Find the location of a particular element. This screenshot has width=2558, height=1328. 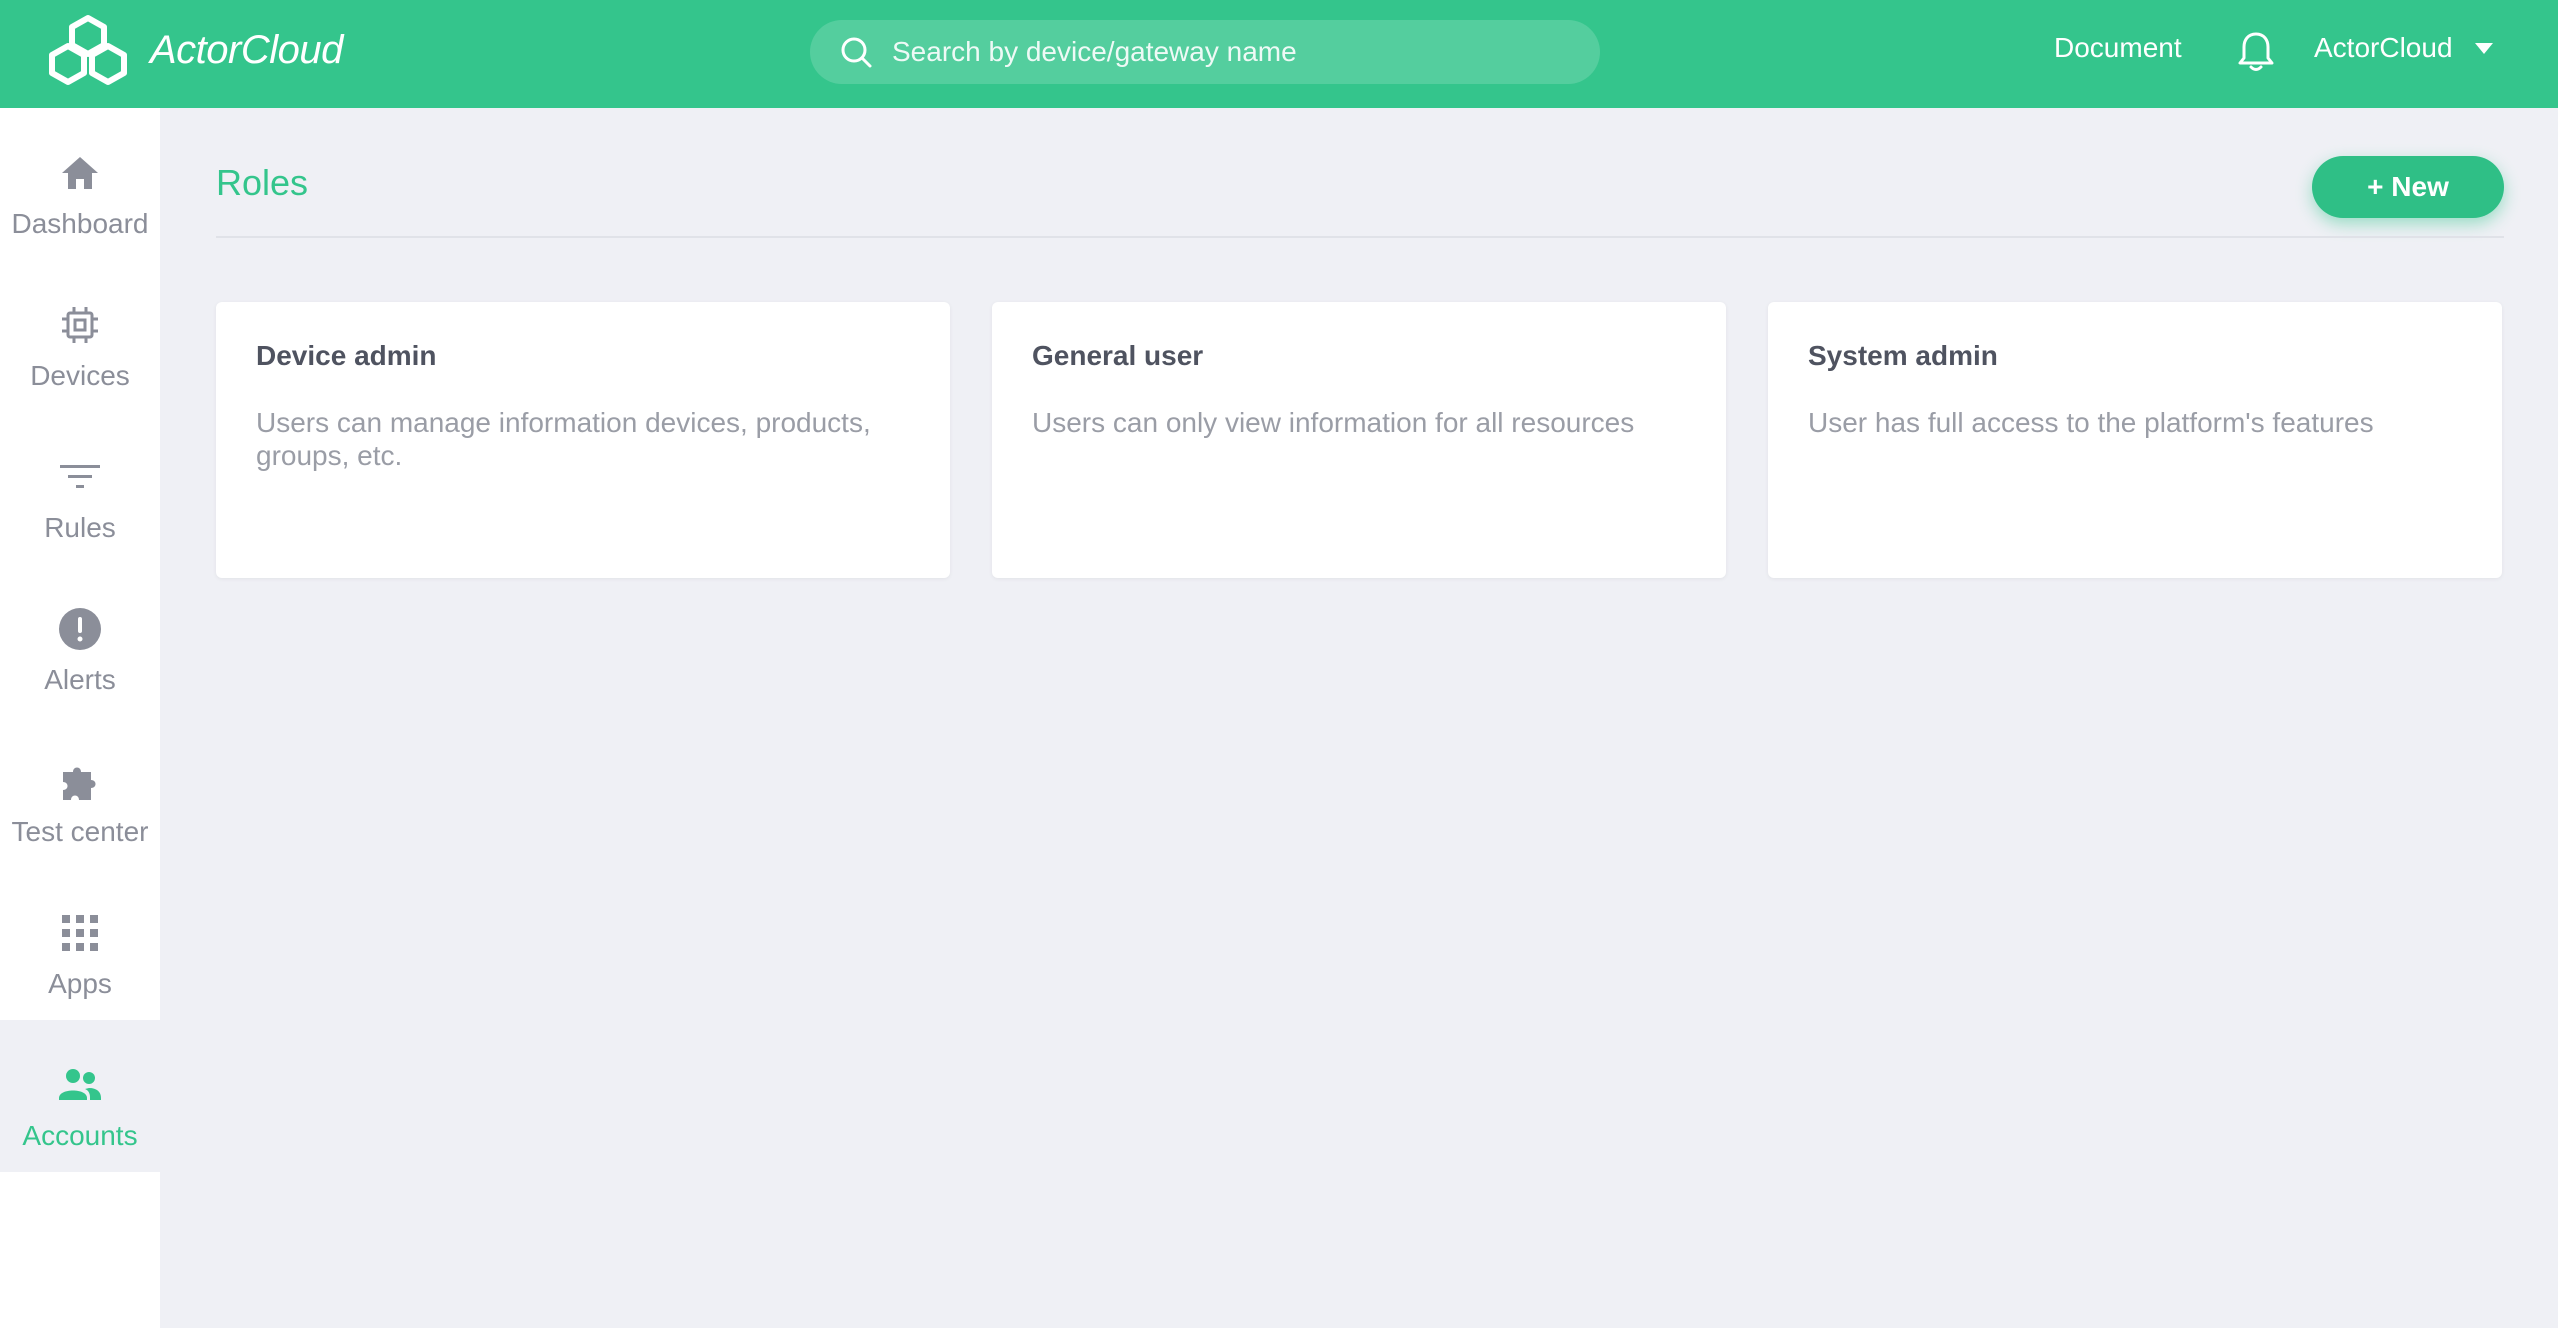

role-card-title: General user is located at coordinates (1118, 355).